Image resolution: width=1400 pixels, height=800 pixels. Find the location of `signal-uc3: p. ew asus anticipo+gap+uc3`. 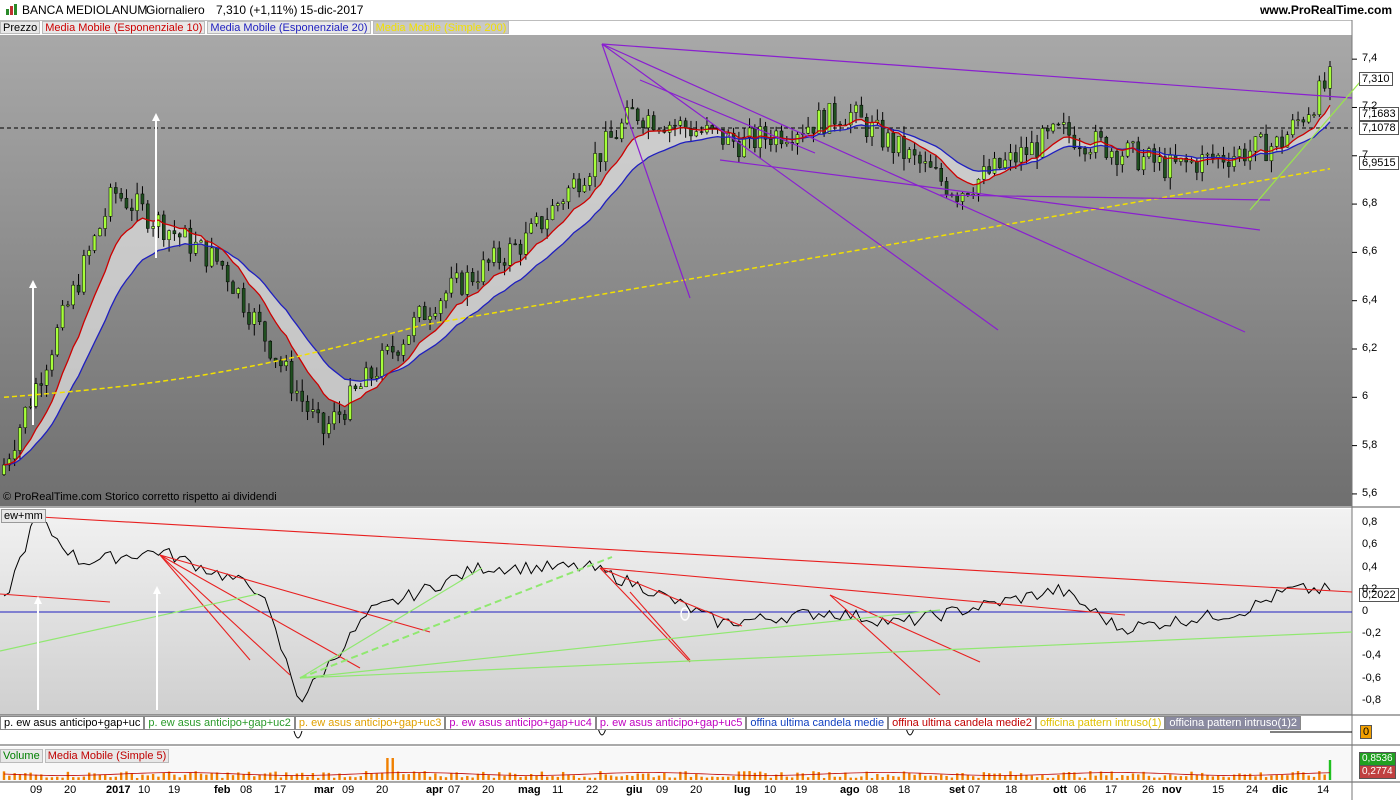

signal-uc3: p. ew asus anticipo+gap+uc3 is located at coordinates (370, 723).